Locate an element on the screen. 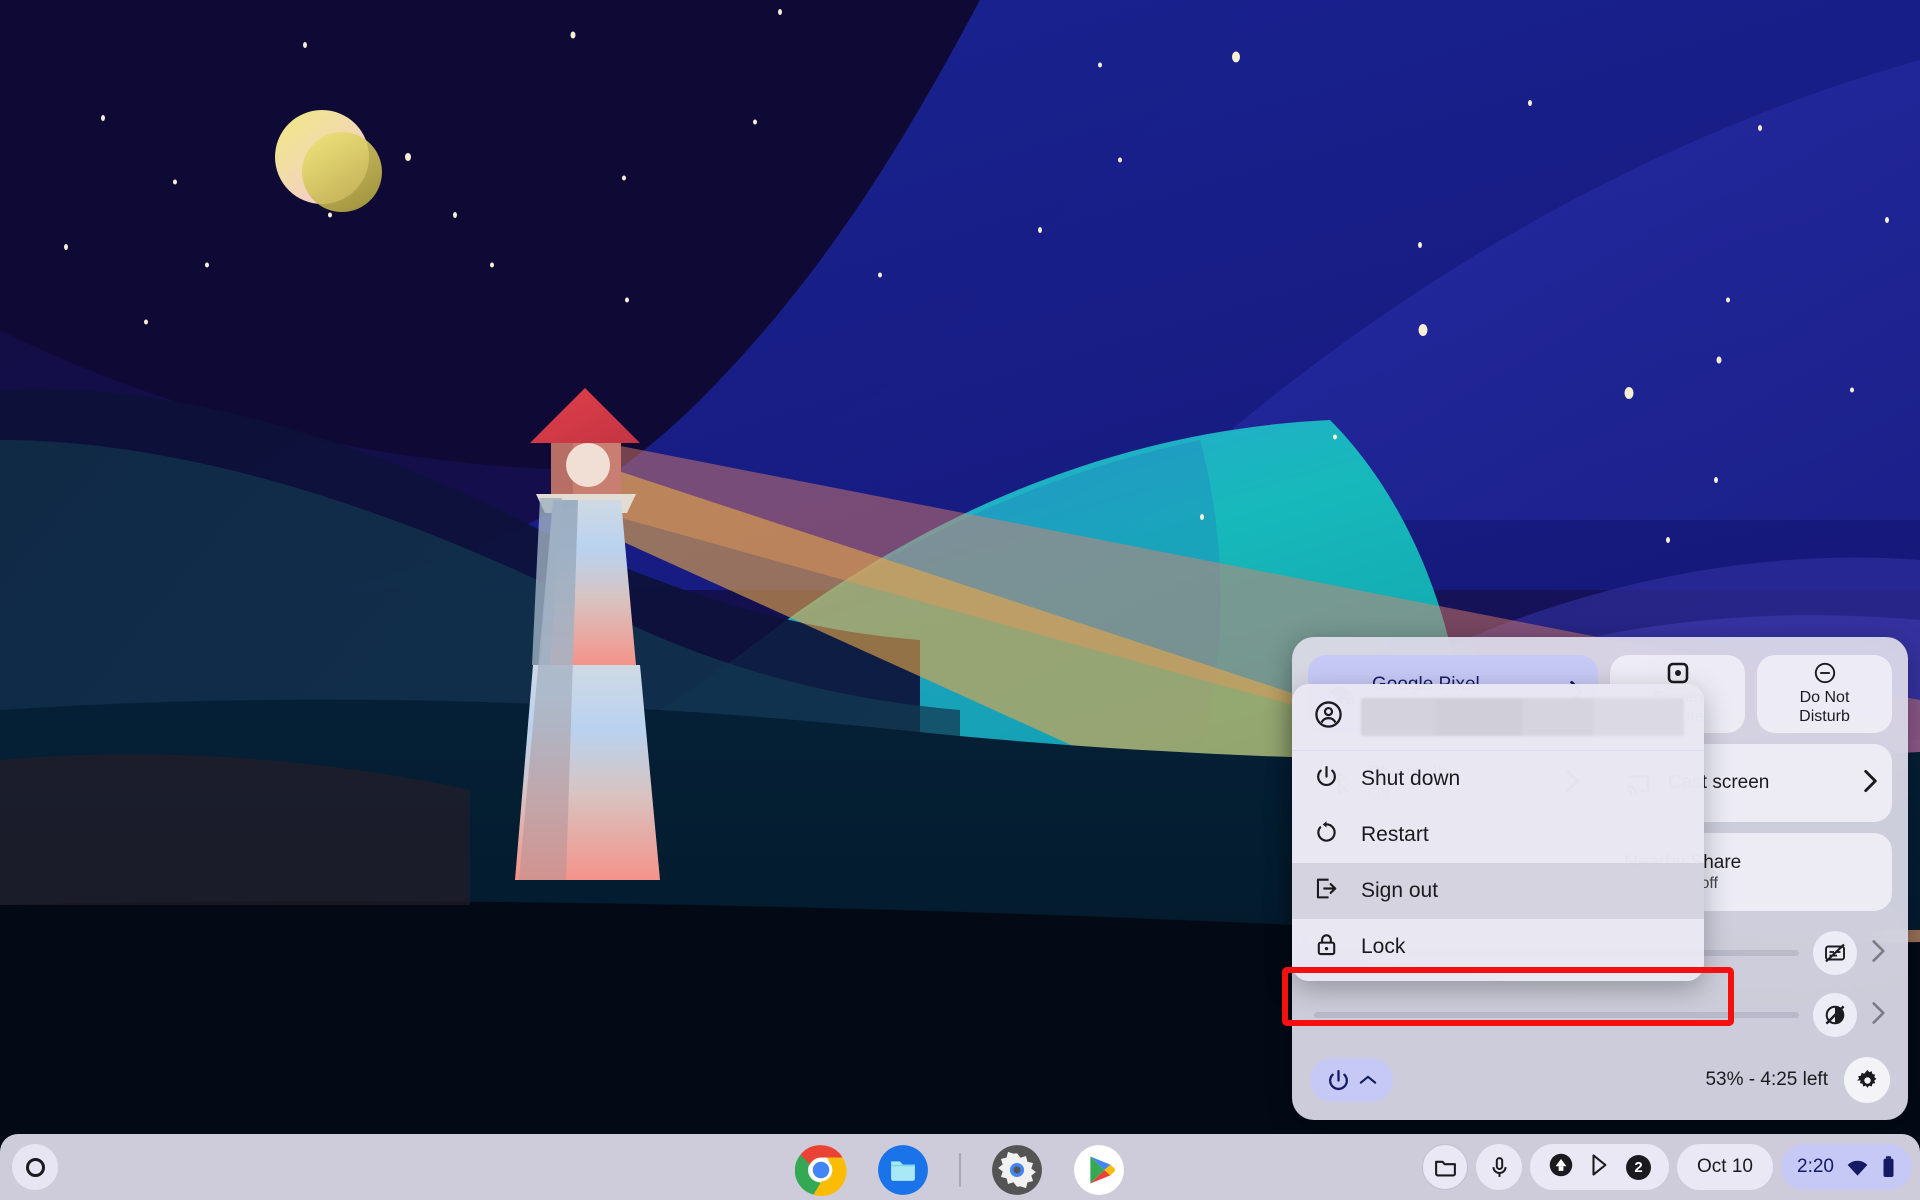 This screenshot has width=1920, height=1200. status-tray-button: 2:20 is located at coordinates (1846, 1167).